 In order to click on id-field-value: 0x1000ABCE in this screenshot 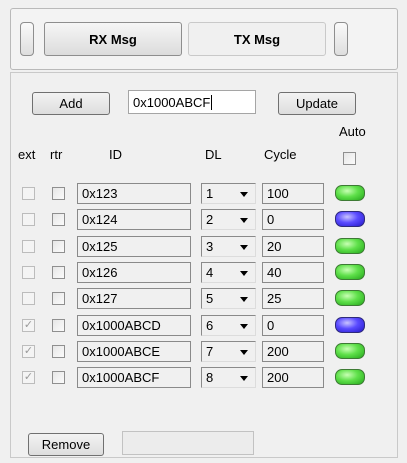, I will do `click(121, 351)`.